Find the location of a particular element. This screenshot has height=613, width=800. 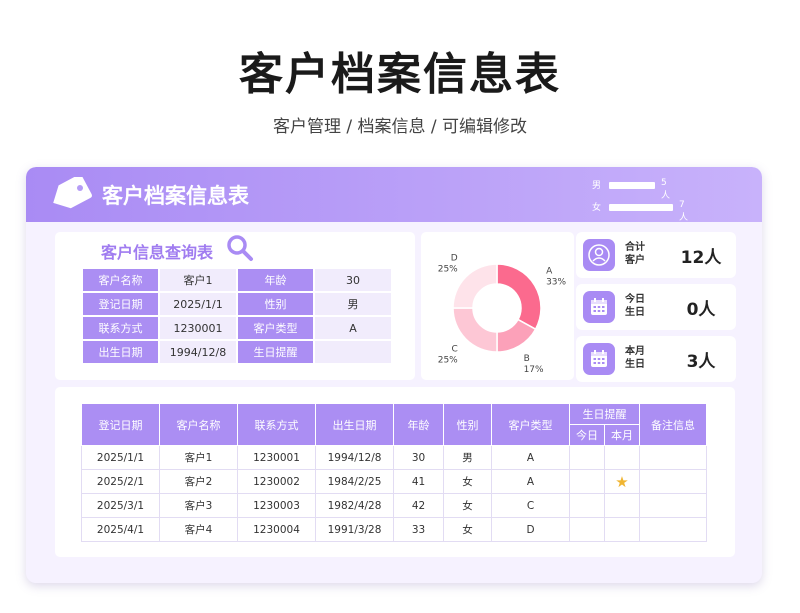

stat-card: 本月生日 3人 is located at coordinates (656, 359).